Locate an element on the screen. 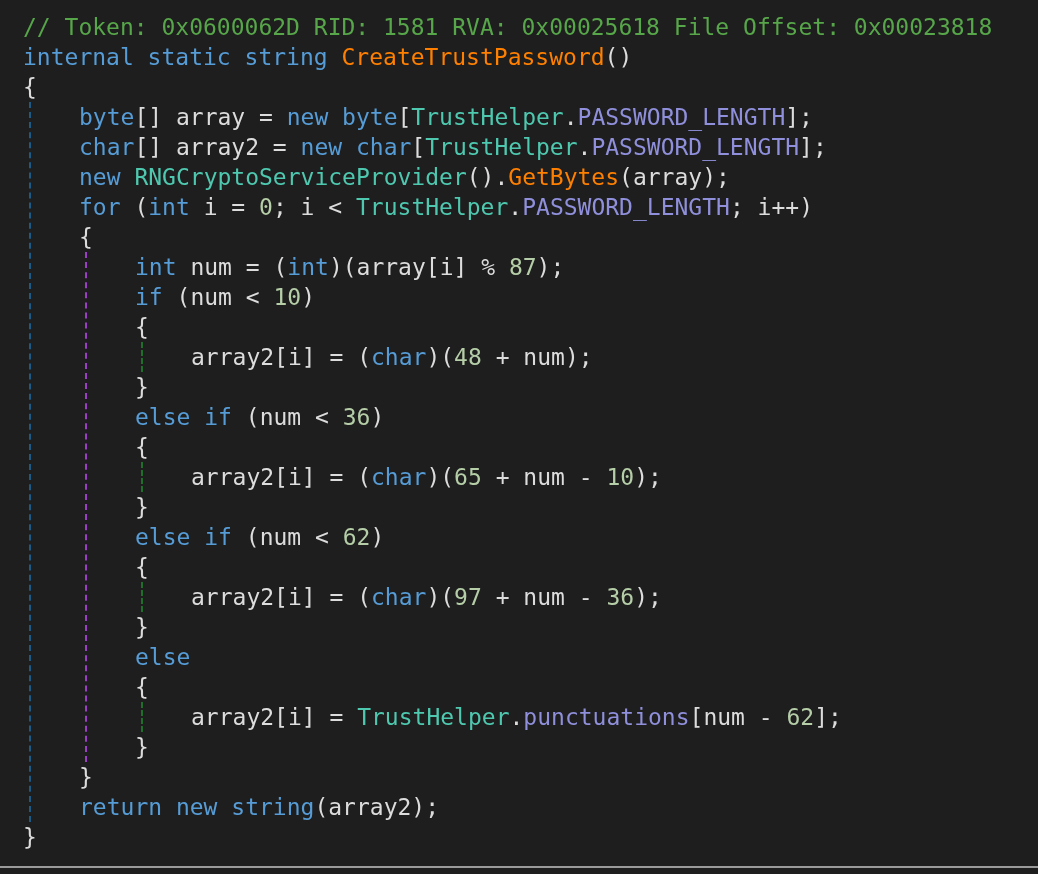  code-line: internal static string CreateTrustPassword() is located at coordinates (328, 57).